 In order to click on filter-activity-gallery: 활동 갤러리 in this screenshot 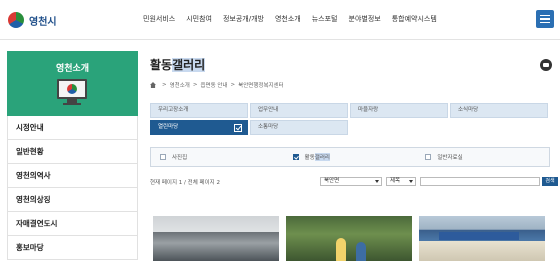, I will do `click(350, 157)`.